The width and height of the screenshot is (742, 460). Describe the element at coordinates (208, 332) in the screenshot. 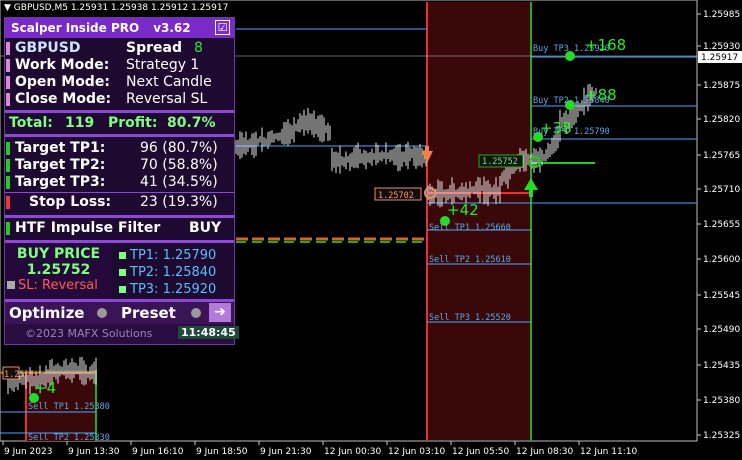

I see `clock: 11:48:45` at that location.